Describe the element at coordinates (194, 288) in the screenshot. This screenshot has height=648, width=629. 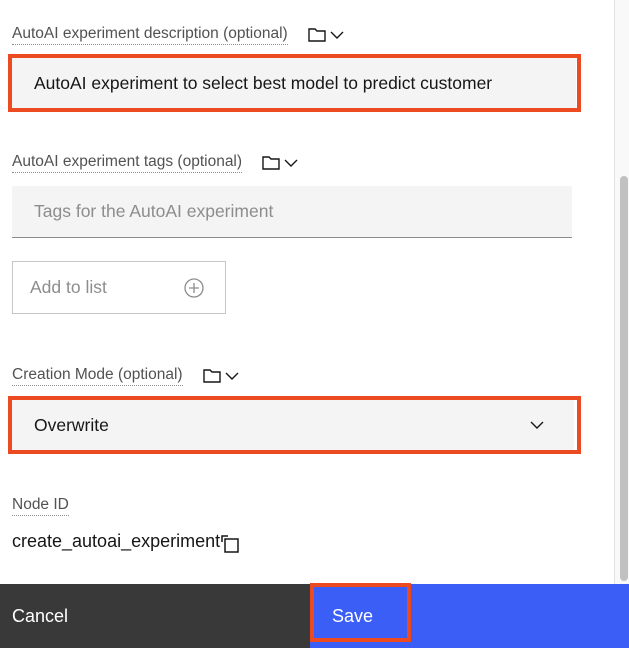
I see `add-circle-icon` at that location.